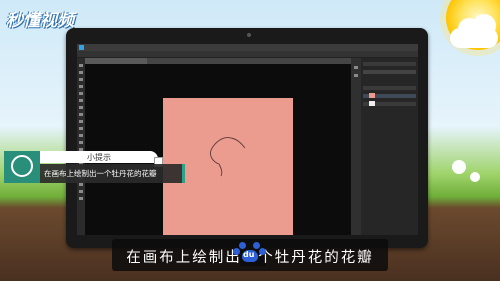 The height and width of the screenshot is (281, 500). Describe the element at coordinates (356, 146) in the screenshot. I see `collapsed-panels-strip` at that location.